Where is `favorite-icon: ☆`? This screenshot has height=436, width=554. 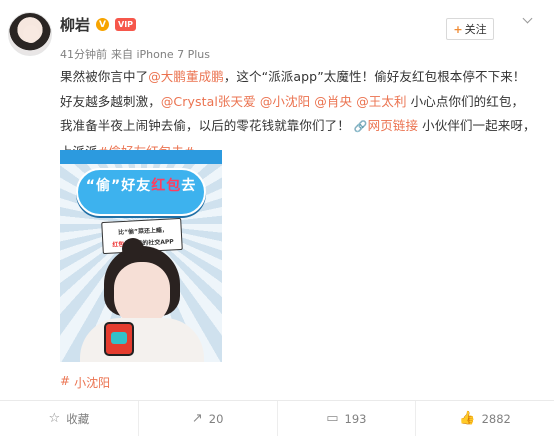
favorite-icon: ☆ is located at coordinates (54, 418).